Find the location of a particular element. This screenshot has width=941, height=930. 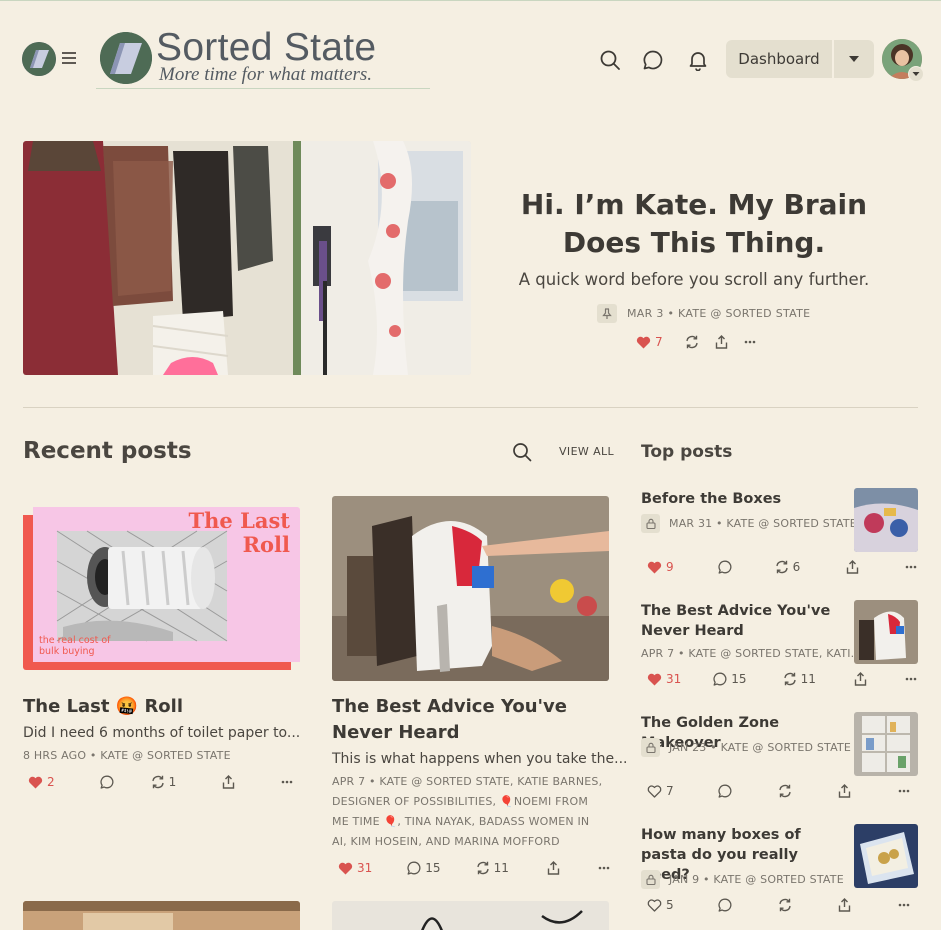

post-action-bar: 2 1 is located at coordinates (160, 782).